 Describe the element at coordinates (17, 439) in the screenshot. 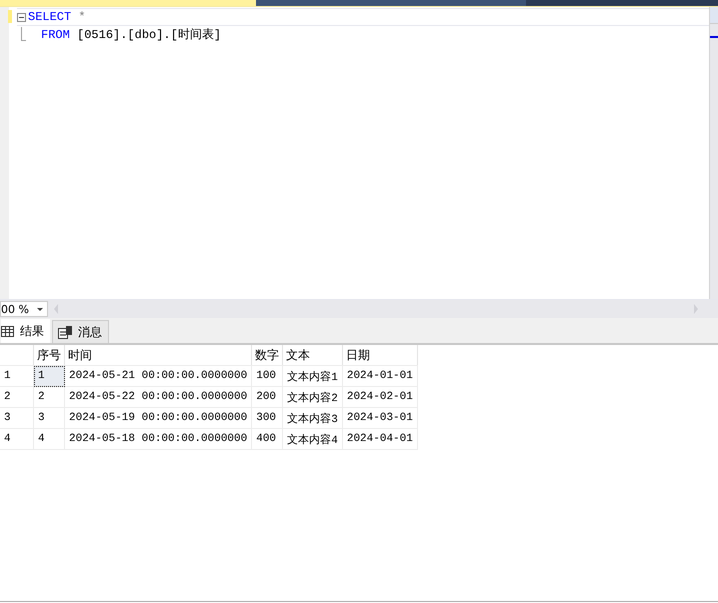

I see `row-number: 4` at that location.